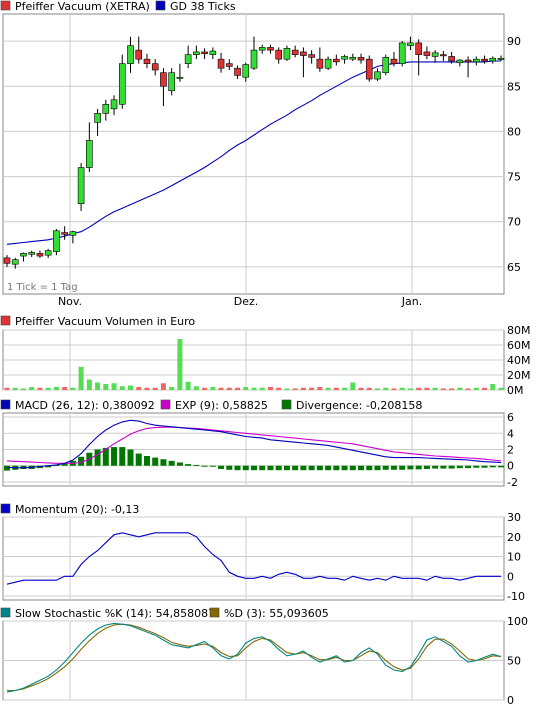 This screenshot has width=545, height=710. I want to click on y-tick-label: 75, so click(514, 177).